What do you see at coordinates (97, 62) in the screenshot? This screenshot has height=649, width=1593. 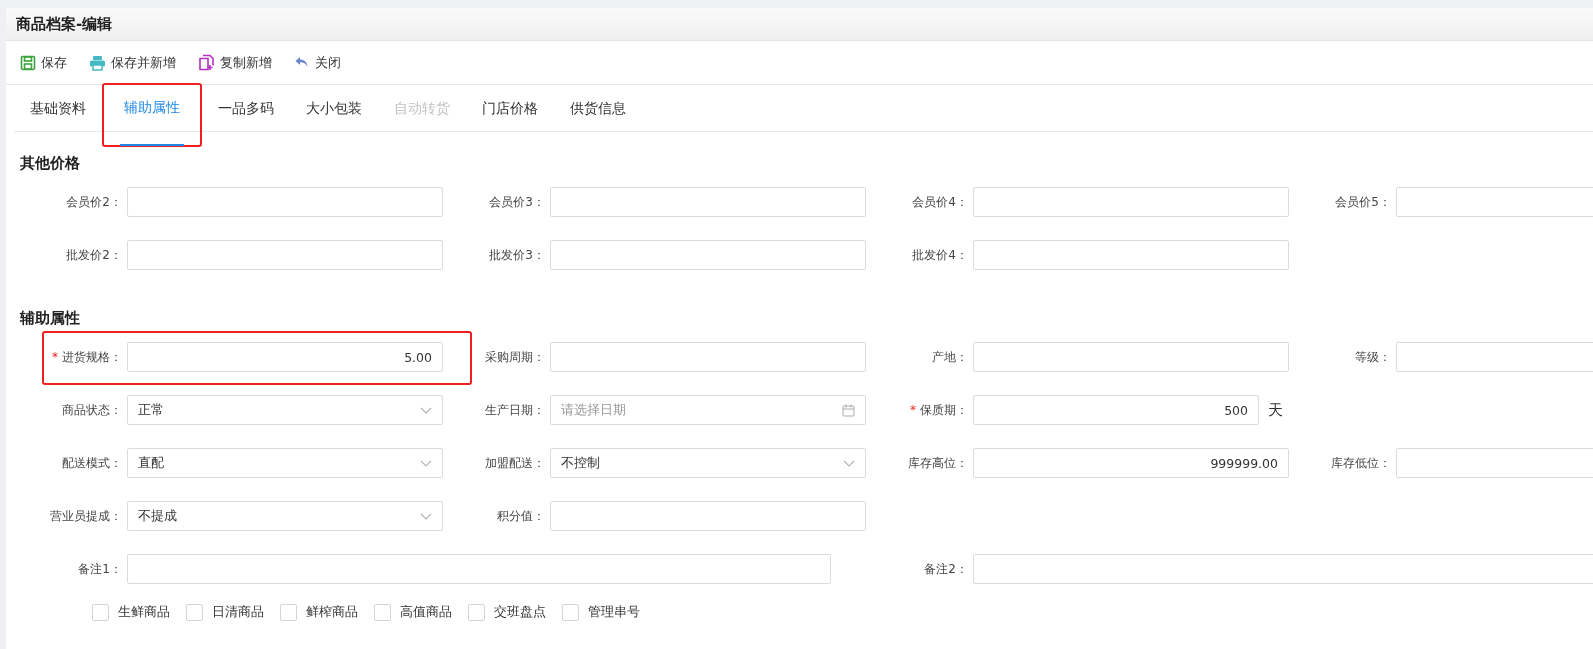 I see `printer-icon` at bounding box center [97, 62].